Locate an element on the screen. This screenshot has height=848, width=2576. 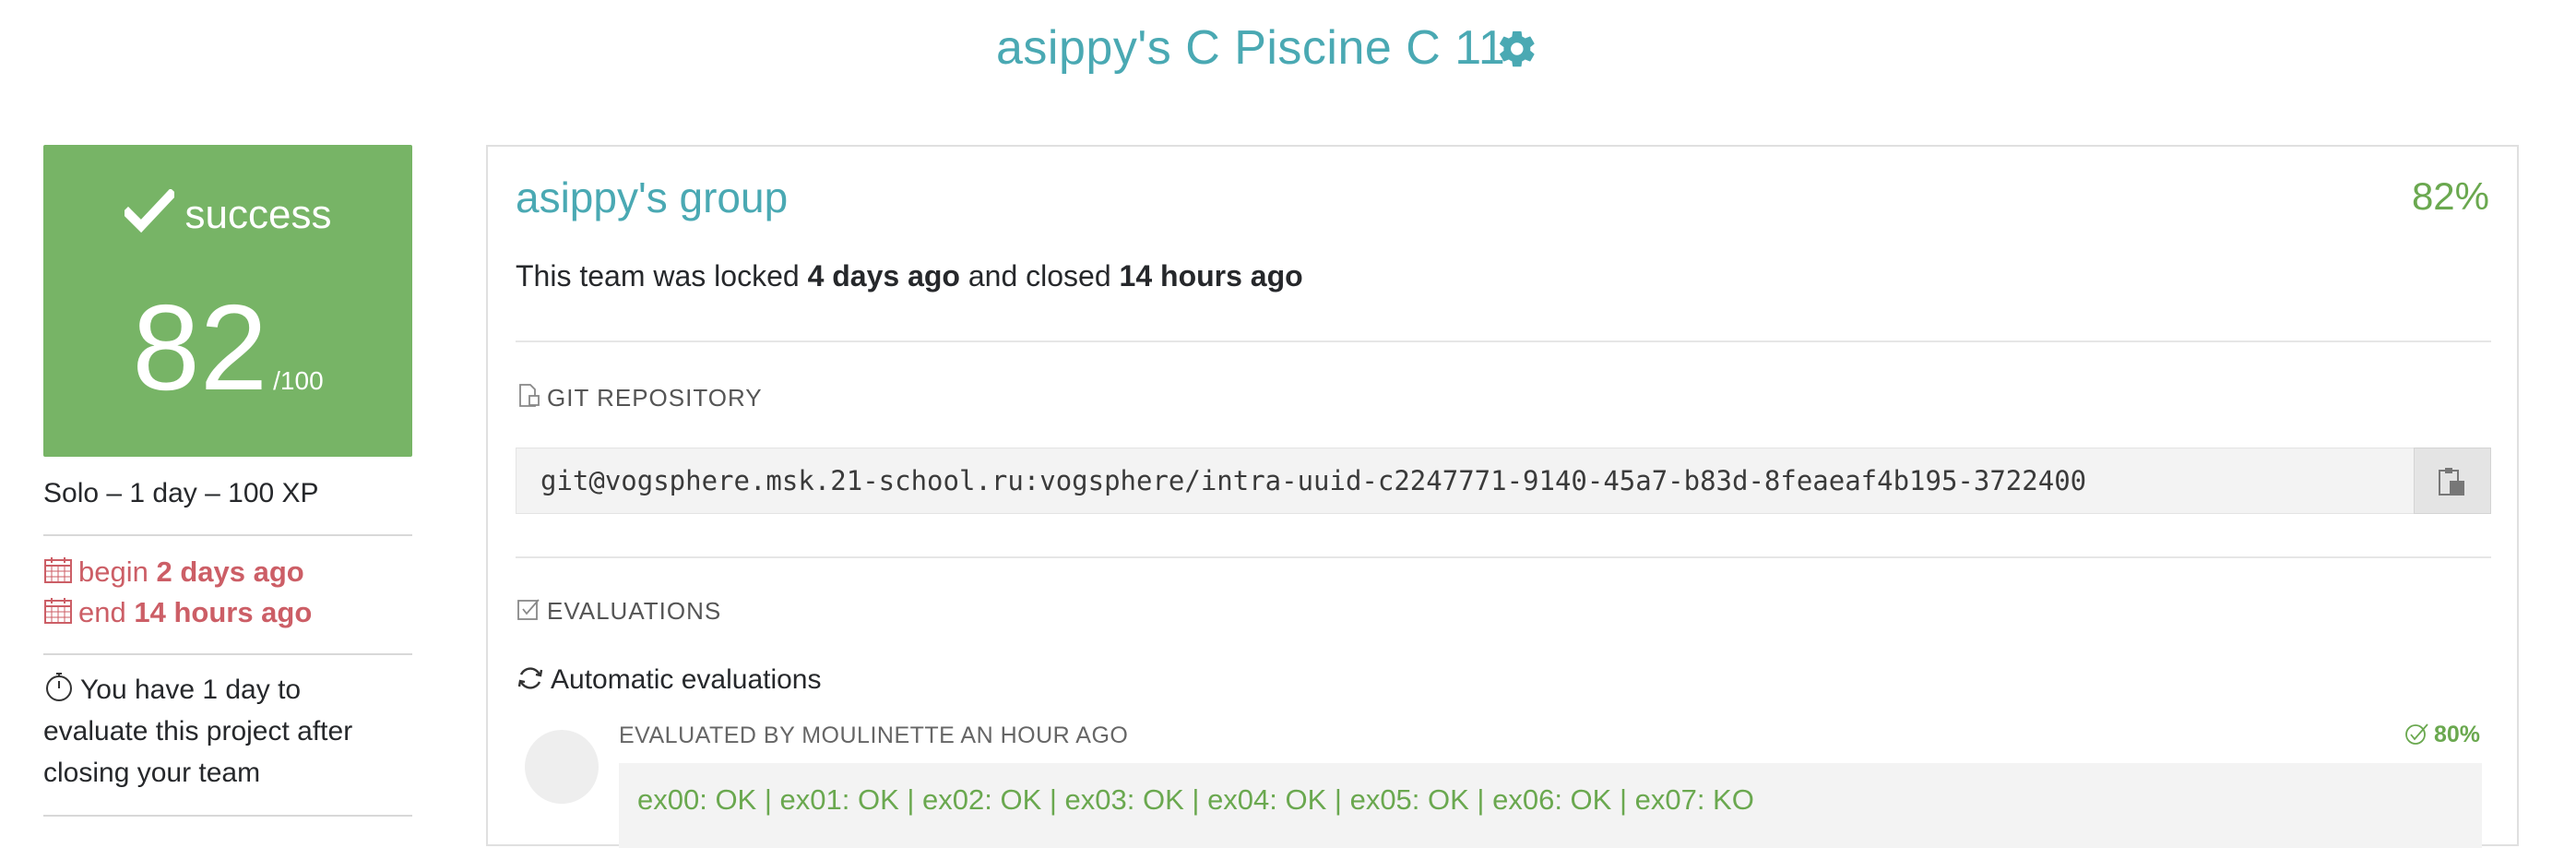
check-circle-icon is located at coordinates (2416, 734).